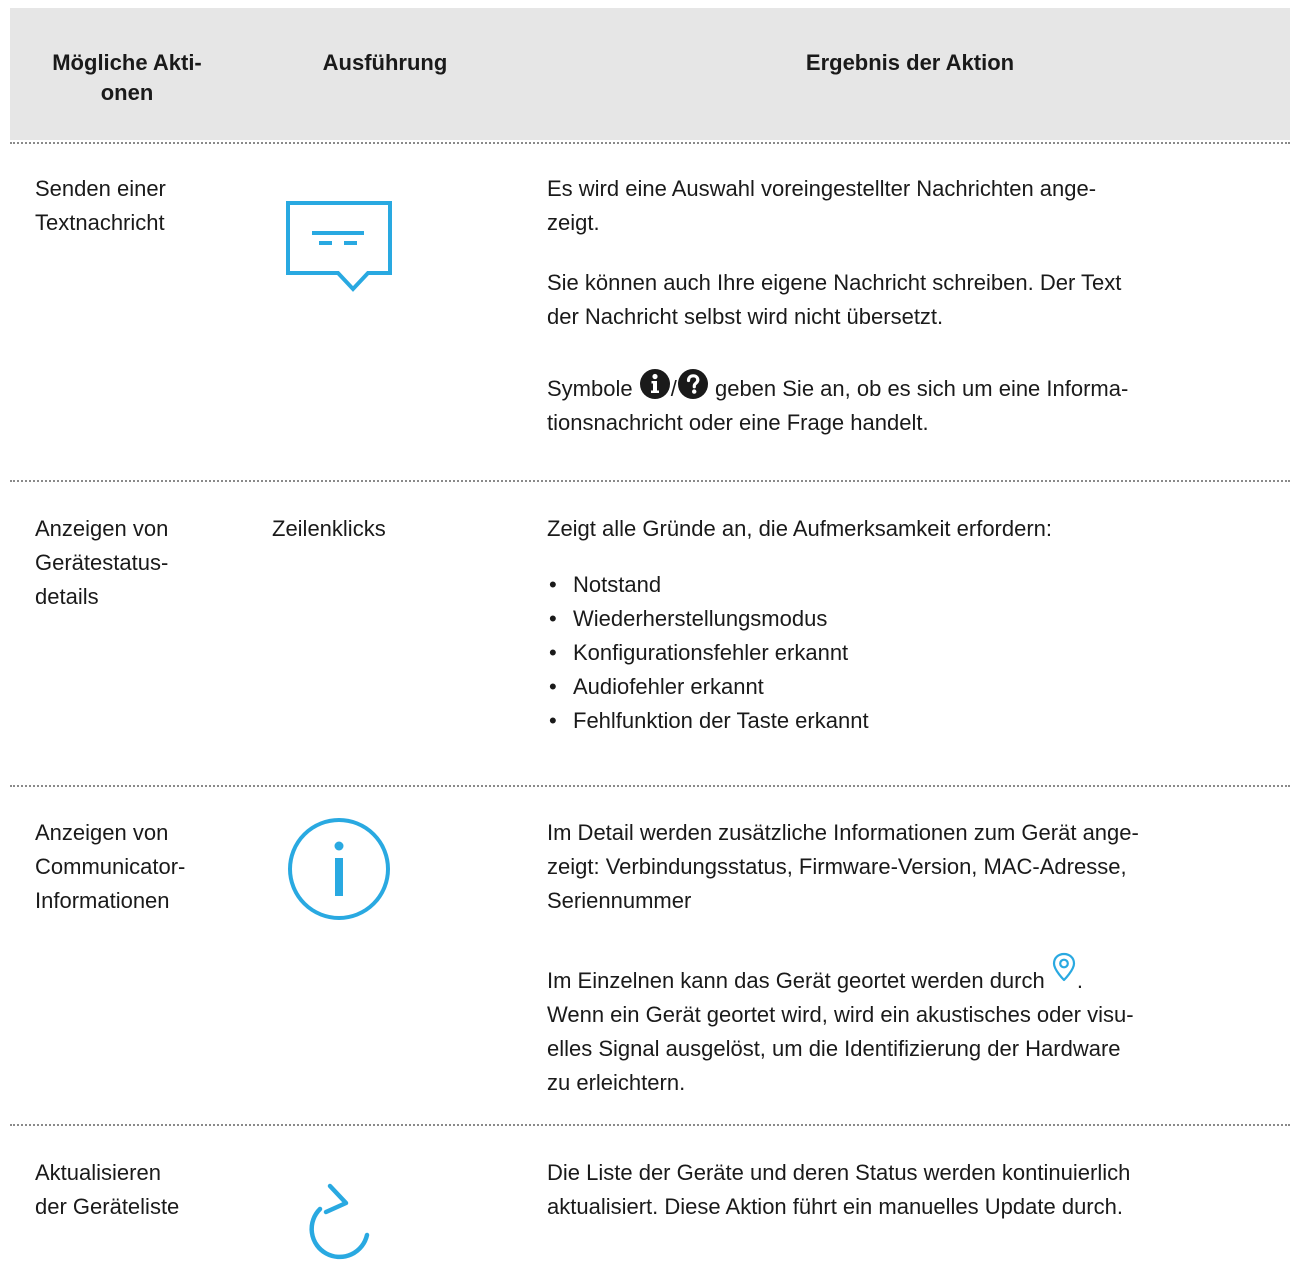 The image size is (1290, 1272). What do you see at coordinates (340, 248) in the screenshot?
I see `message-icon` at bounding box center [340, 248].